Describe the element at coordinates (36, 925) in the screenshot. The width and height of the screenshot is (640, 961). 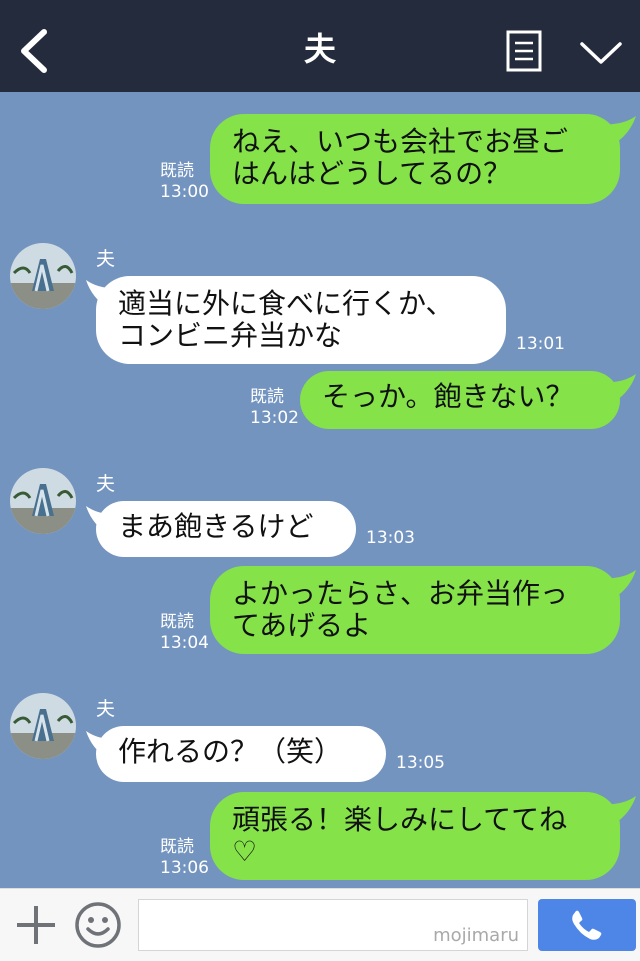
I see `plus-icon` at that location.